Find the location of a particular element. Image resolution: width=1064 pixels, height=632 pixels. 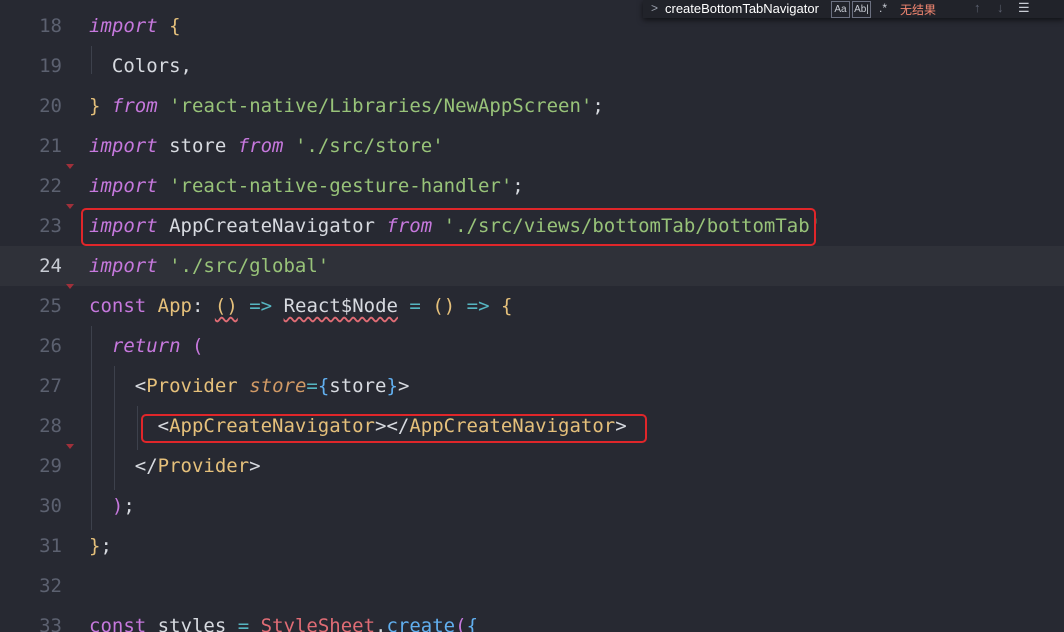

line-number: 19 is located at coordinates (50, 66).